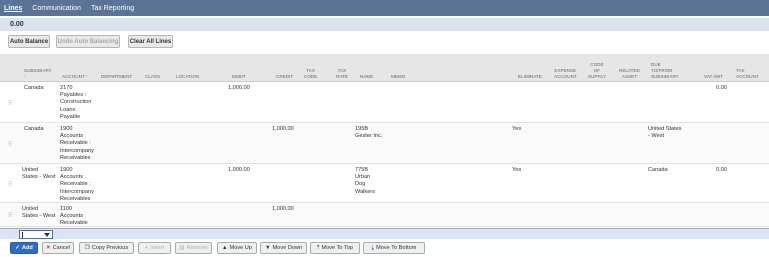 This screenshot has height=257, width=769. What do you see at coordinates (48, 248) in the screenshot?
I see `close-icon: ✕` at bounding box center [48, 248].